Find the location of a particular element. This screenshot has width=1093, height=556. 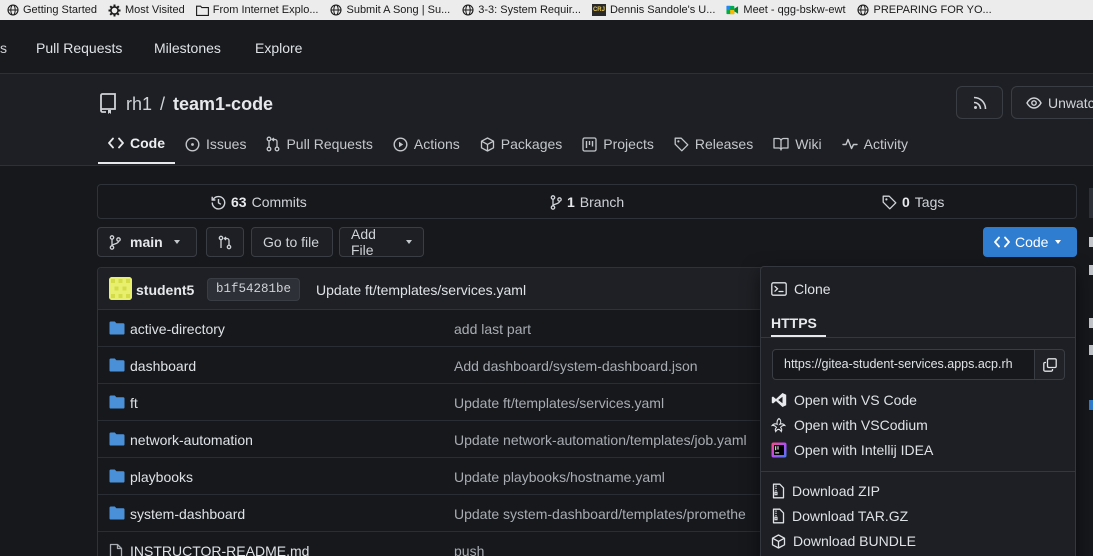

go-to-file-button: Go to file is located at coordinates (292, 242).